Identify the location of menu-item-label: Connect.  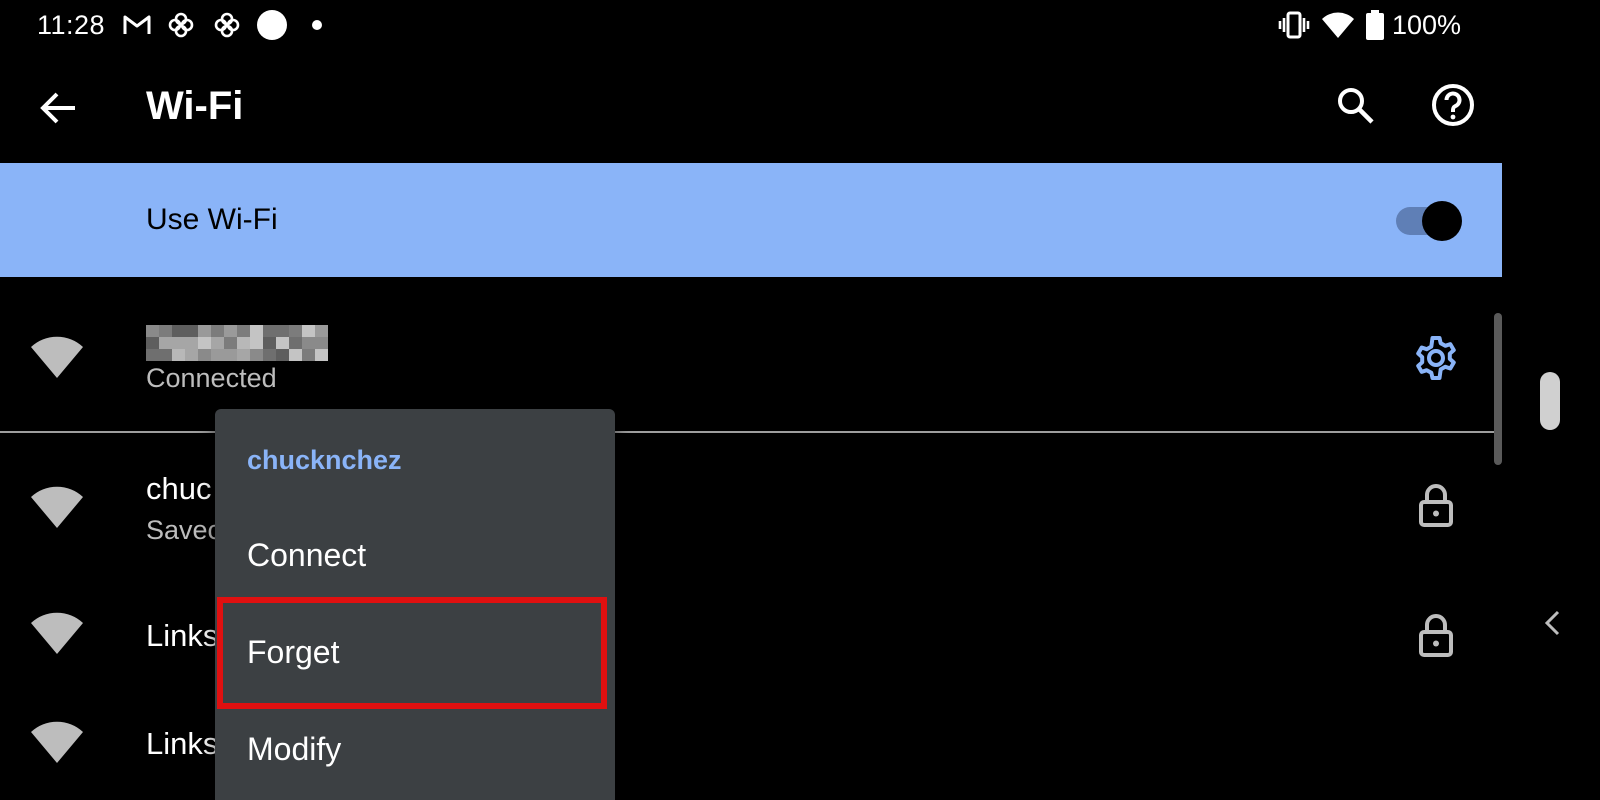
(307, 555).